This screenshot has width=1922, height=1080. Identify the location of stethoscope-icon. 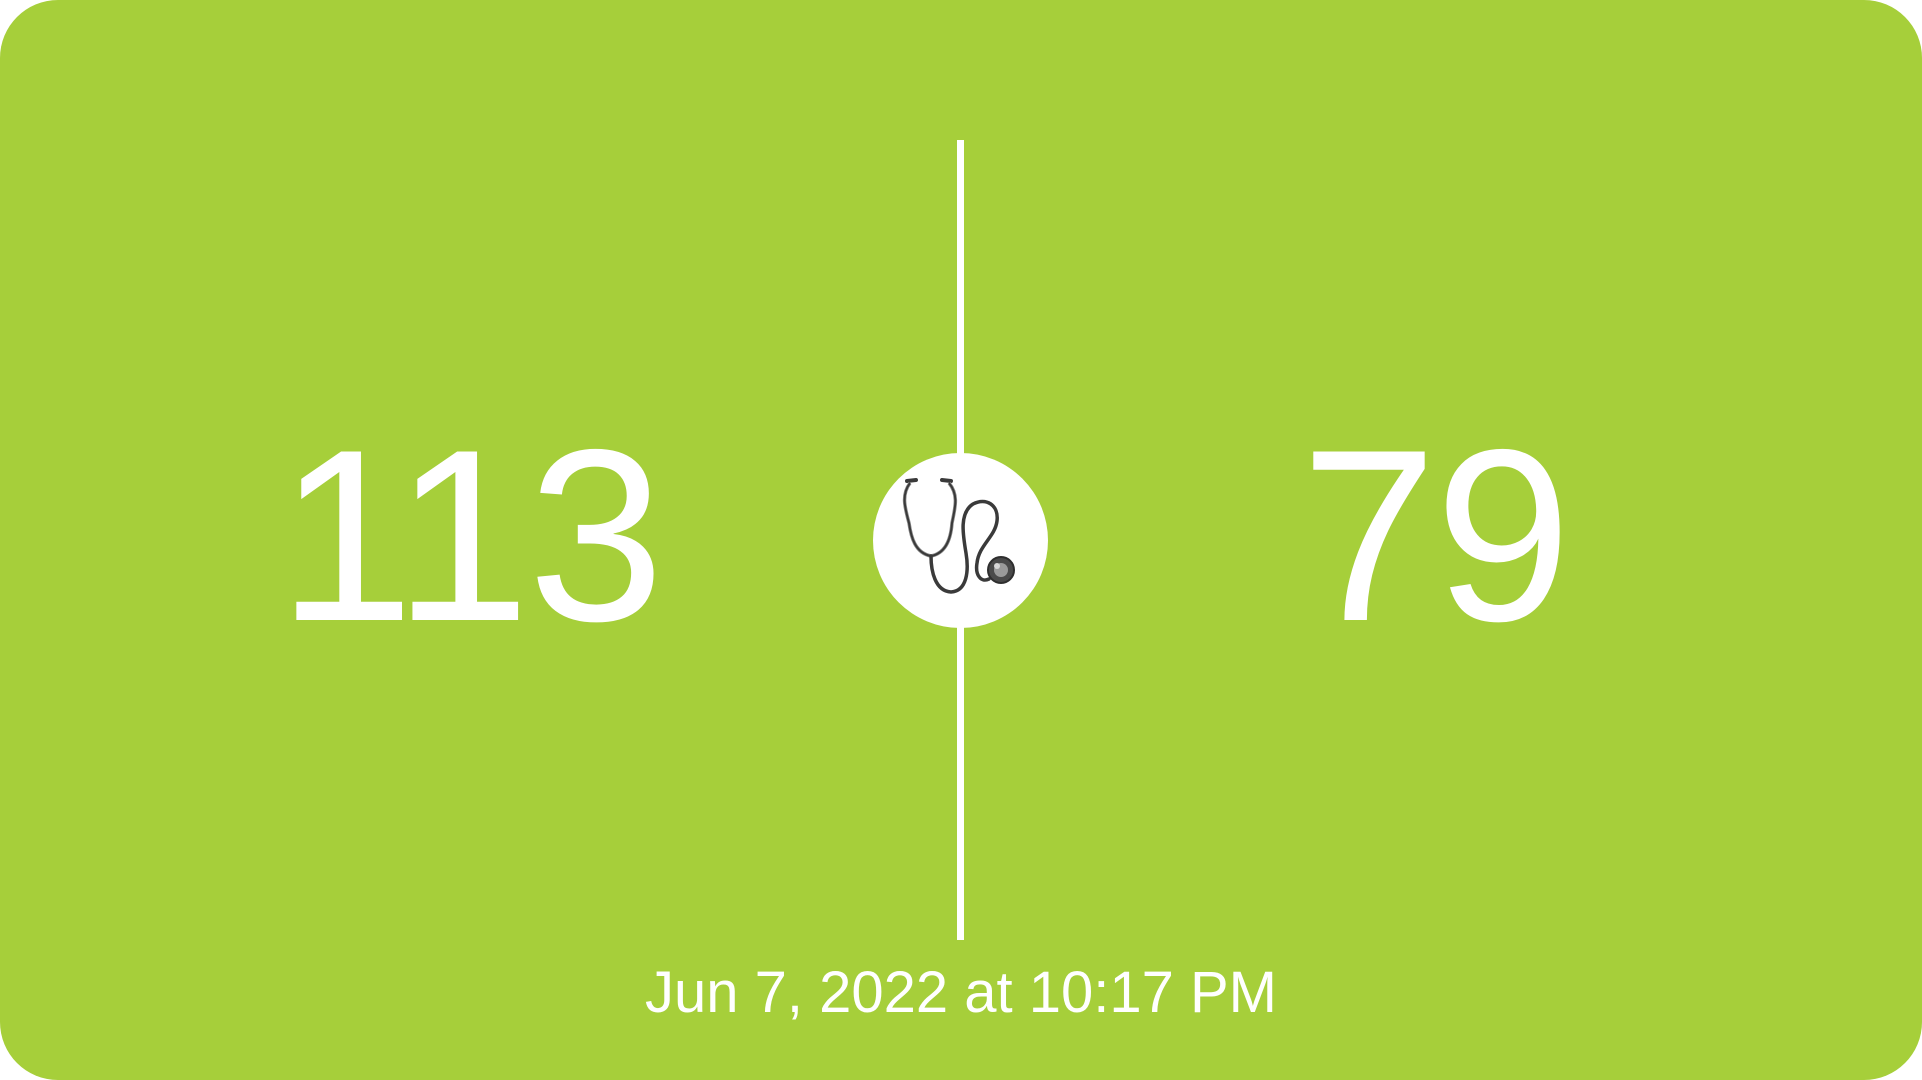
(958, 536).